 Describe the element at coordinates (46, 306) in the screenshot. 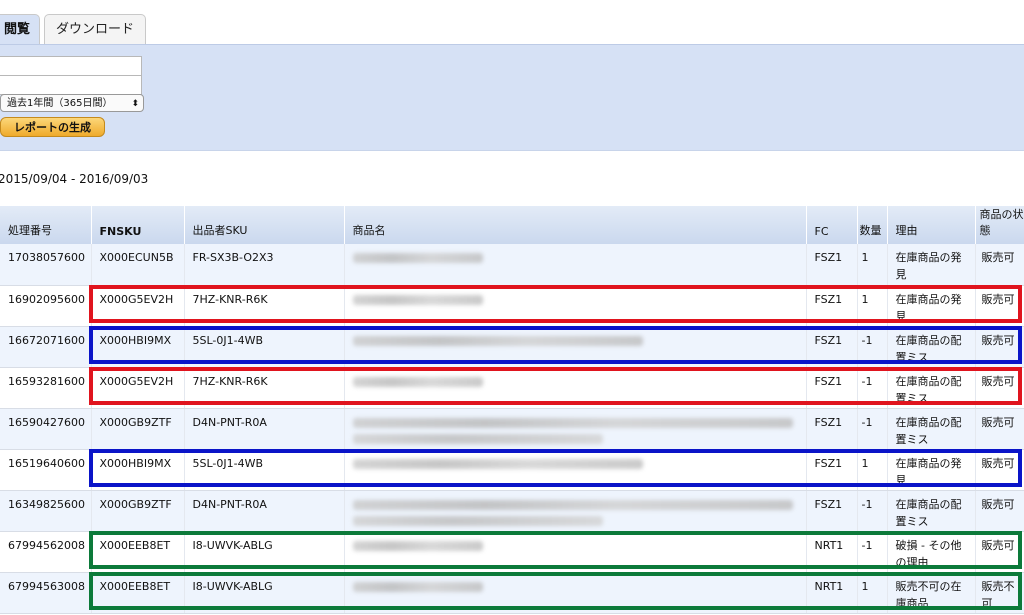

I see `cell-id: 16902095600` at that location.